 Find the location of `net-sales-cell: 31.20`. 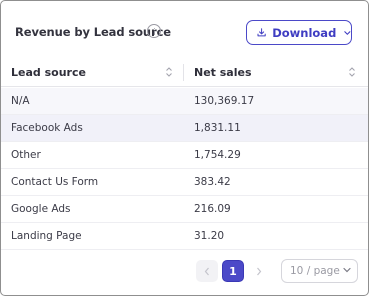

net-sales-cell: 31.20 is located at coordinates (209, 236).